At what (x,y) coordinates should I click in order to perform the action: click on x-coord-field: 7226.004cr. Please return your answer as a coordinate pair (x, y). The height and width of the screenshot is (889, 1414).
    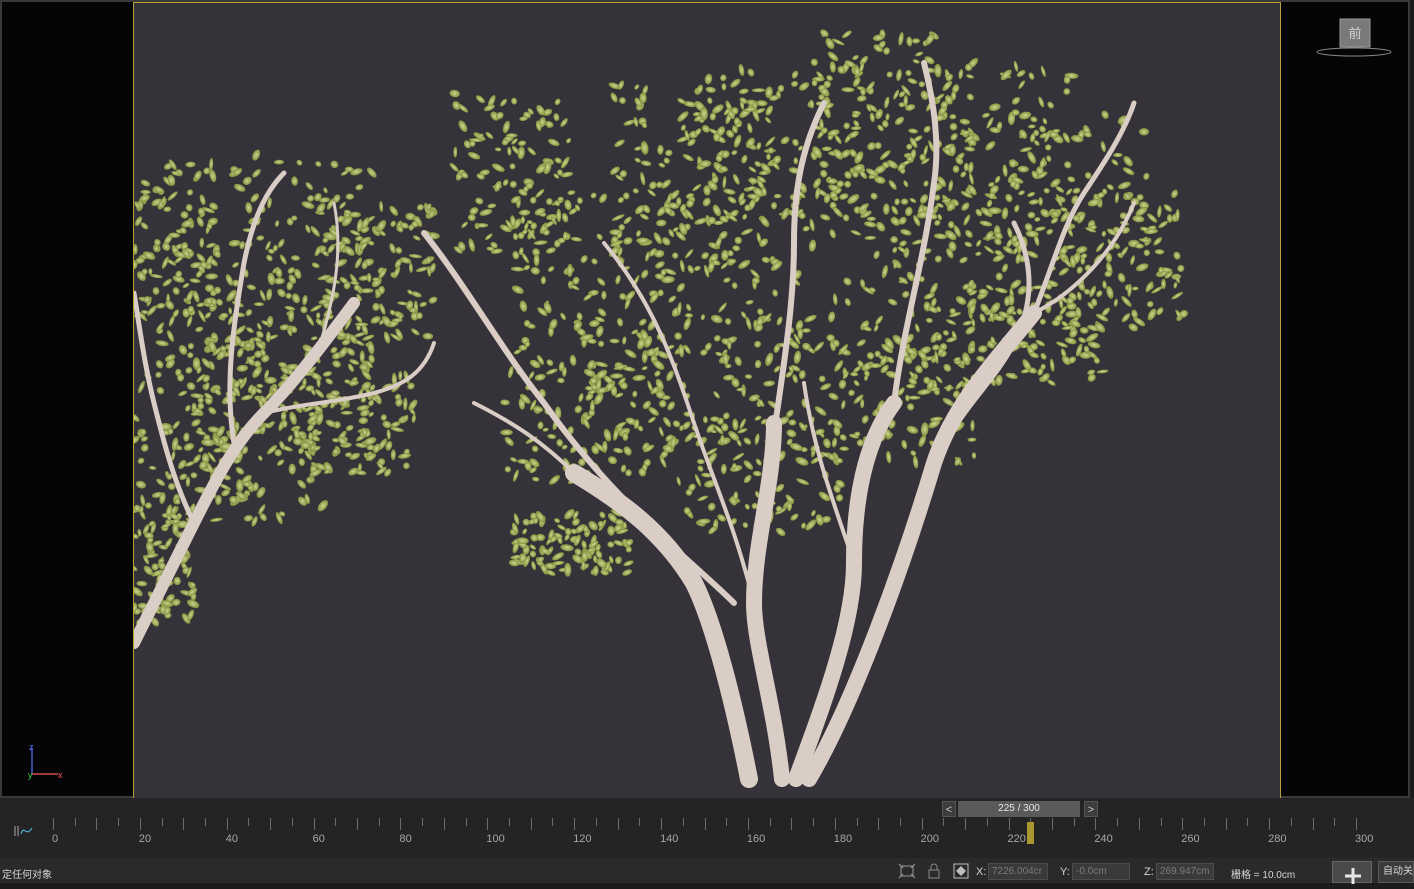
    Looking at the image, I should click on (1018, 871).